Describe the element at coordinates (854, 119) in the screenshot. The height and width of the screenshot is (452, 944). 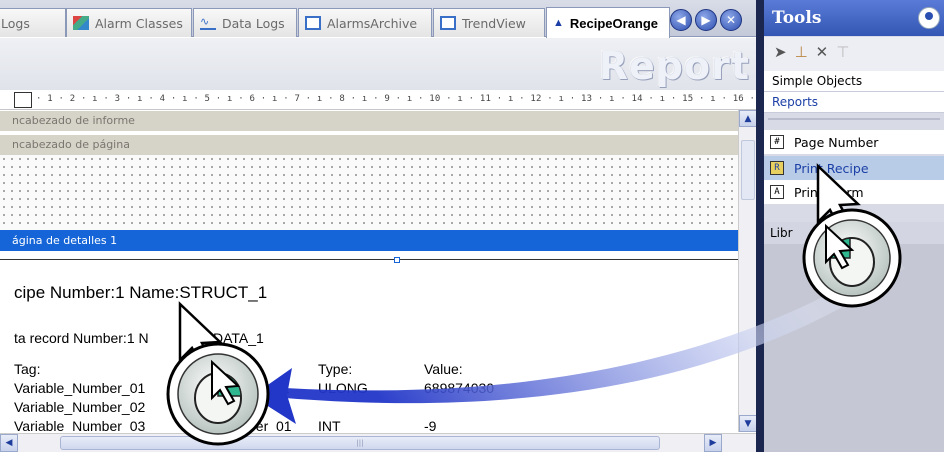
I see `category-separator` at that location.